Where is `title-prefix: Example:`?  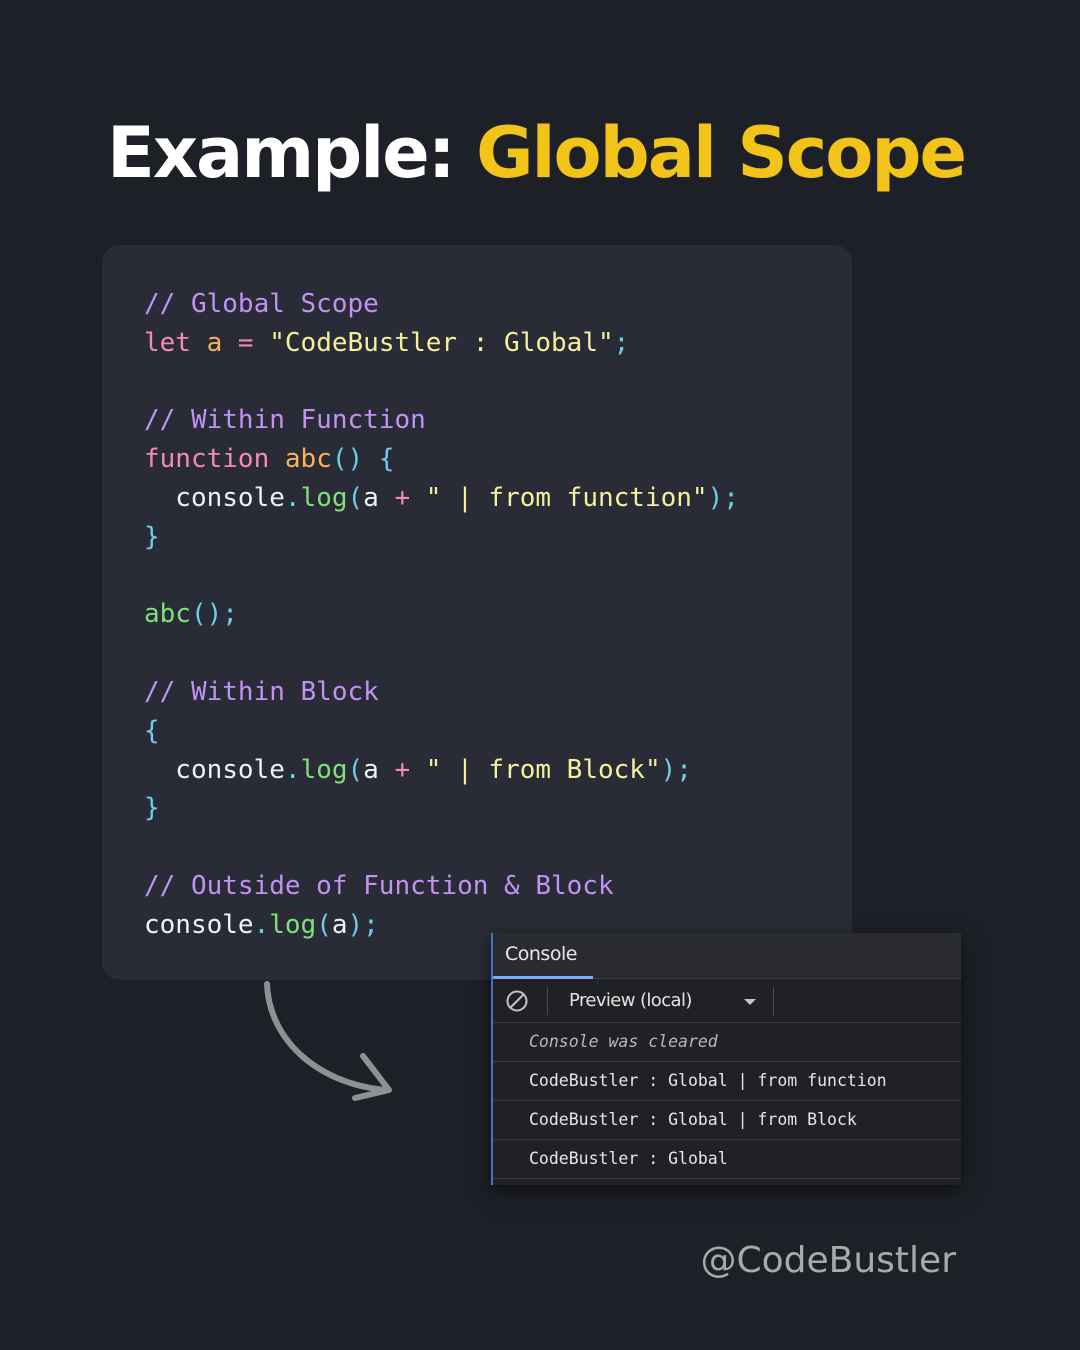 title-prefix: Example: is located at coordinates (292, 153).